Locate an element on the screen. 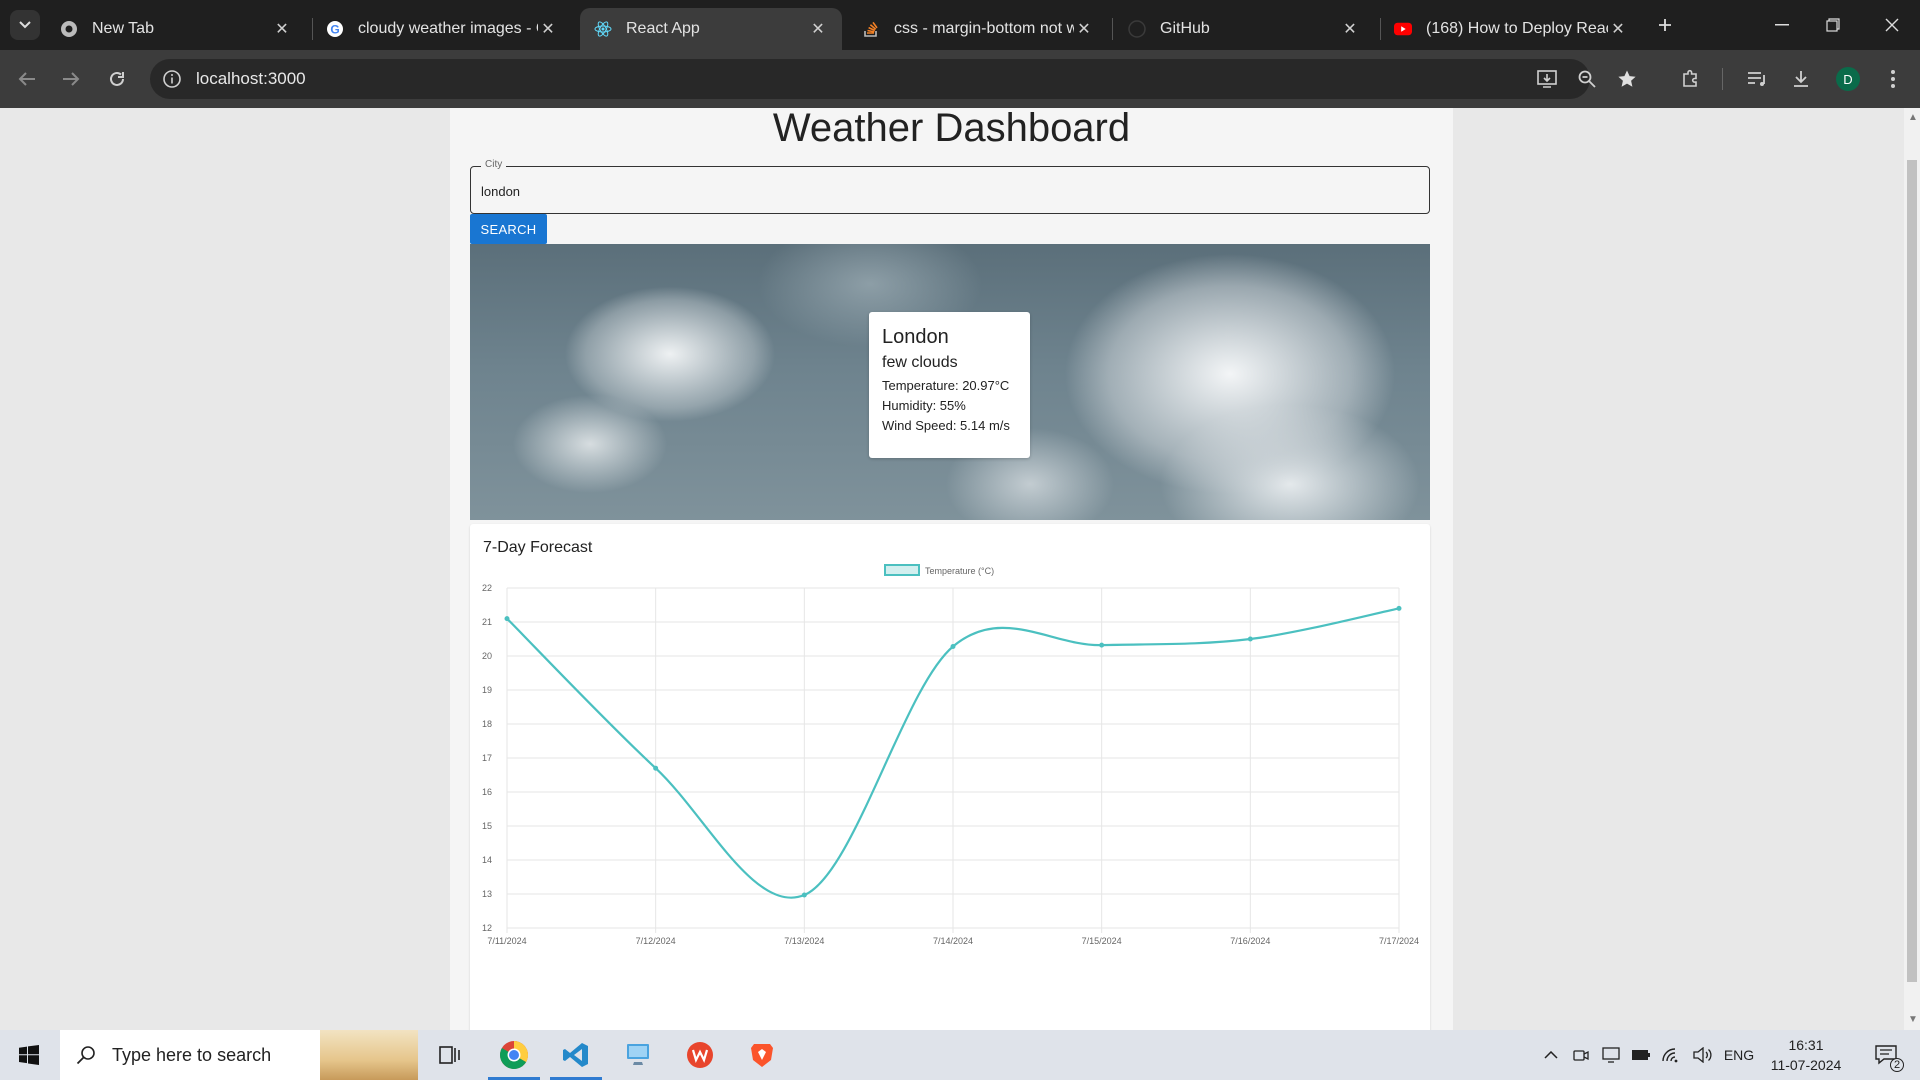 The width and height of the screenshot is (1920, 1080). task-view-button is located at coordinates (450, 1055).